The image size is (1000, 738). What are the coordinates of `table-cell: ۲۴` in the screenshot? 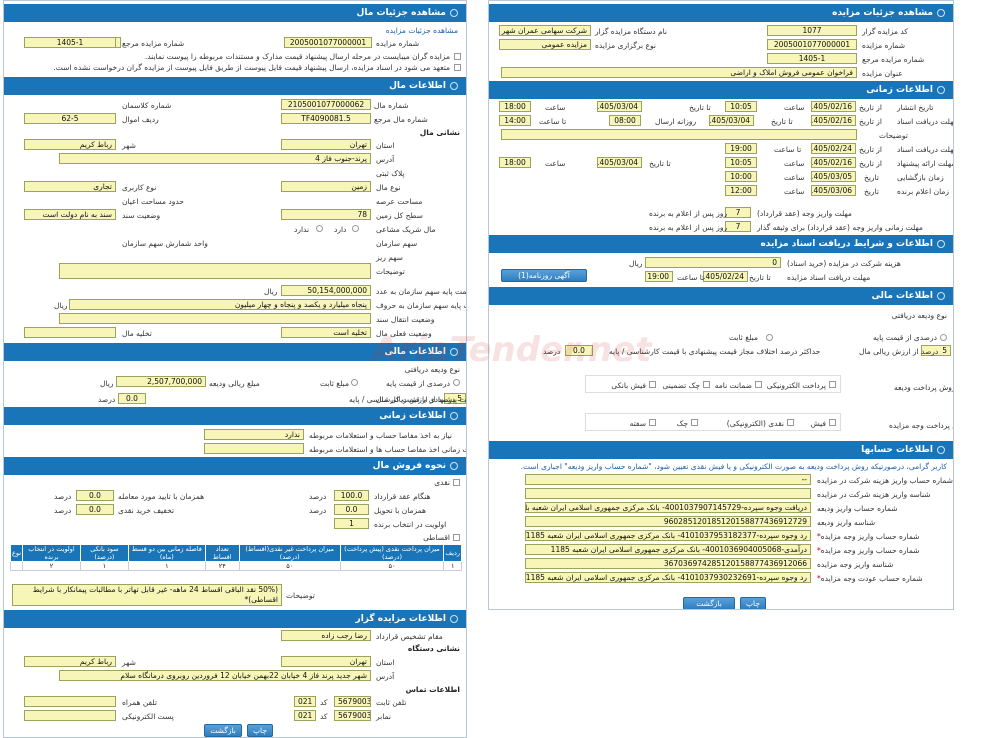 It's located at (222, 566).